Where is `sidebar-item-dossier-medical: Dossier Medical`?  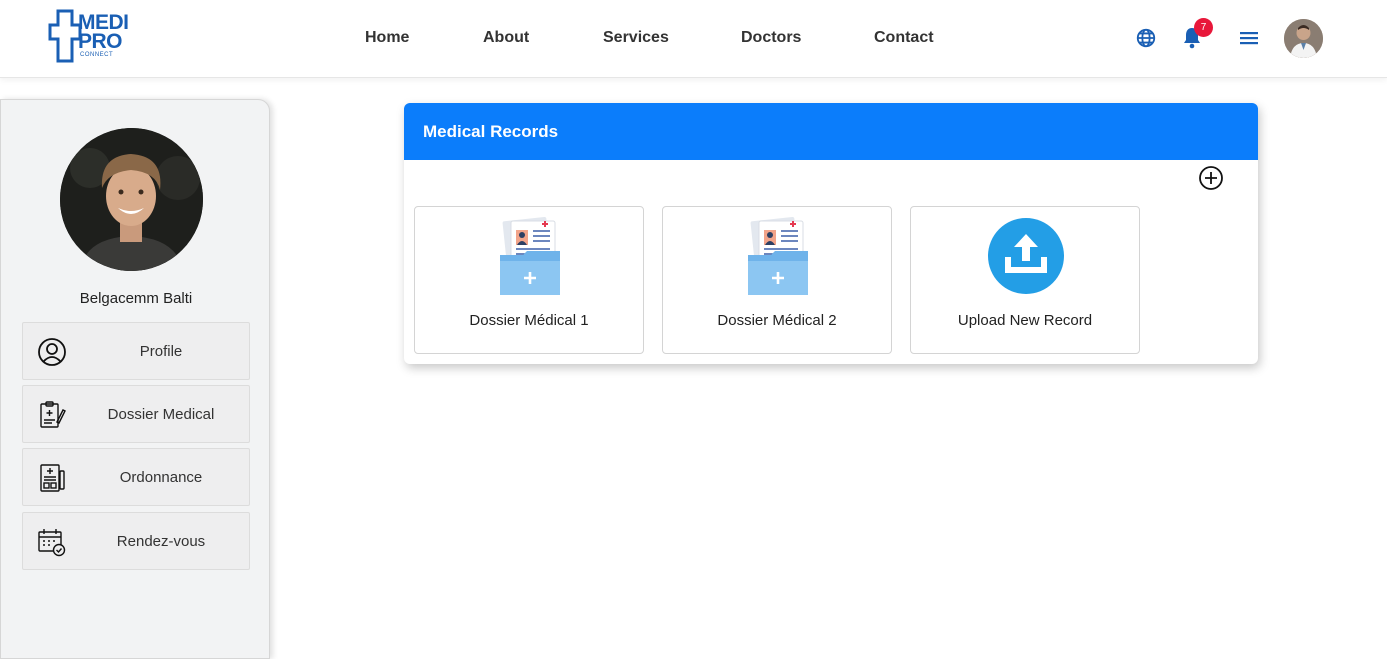 sidebar-item-dossier-medical: Dossier Medical is located at coordinates (136, 414).